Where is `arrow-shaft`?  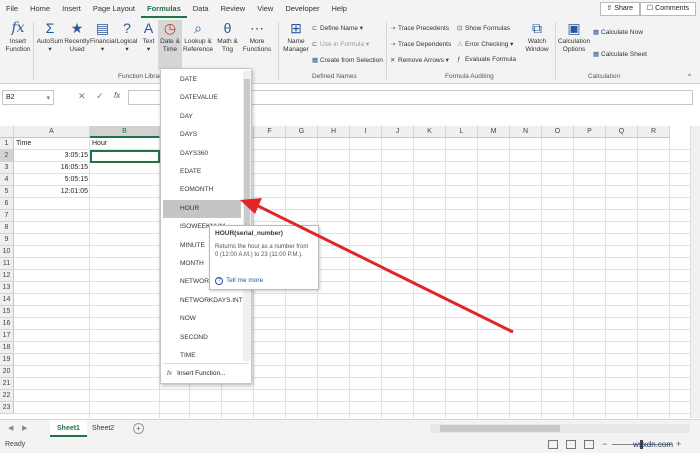
arrow-shaft is located at coordinates (383, 268).